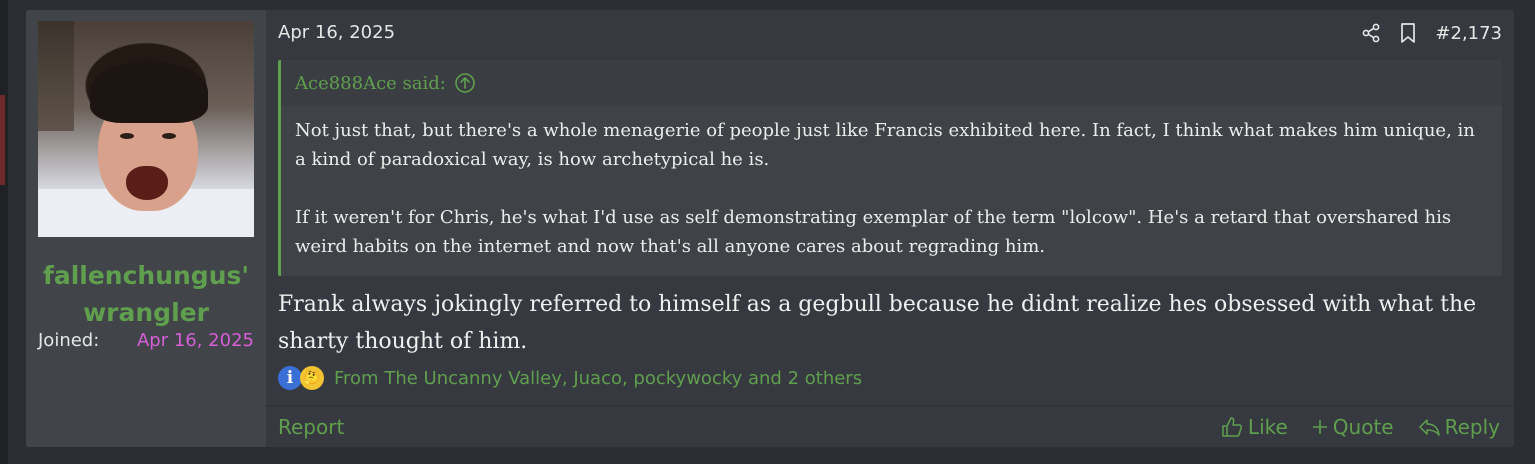 The width and height of the screenshot is (1535, 464). Describe the element at coordinates (311, 427) in the screenshot. I see `report-button: Report` at that location.